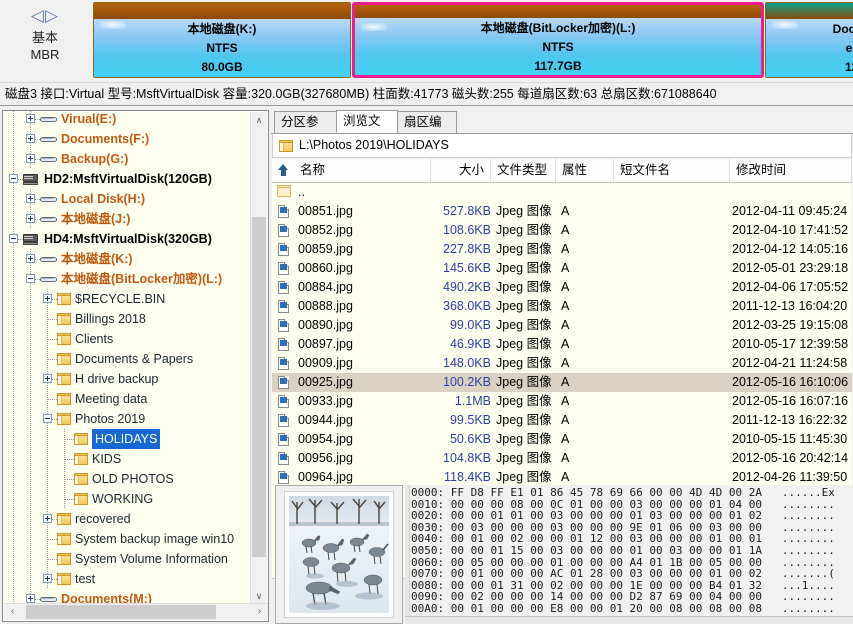 The image size is (853, 624). I want to click on tab-sector-editor: 扇区编辑, so click(427, 130).